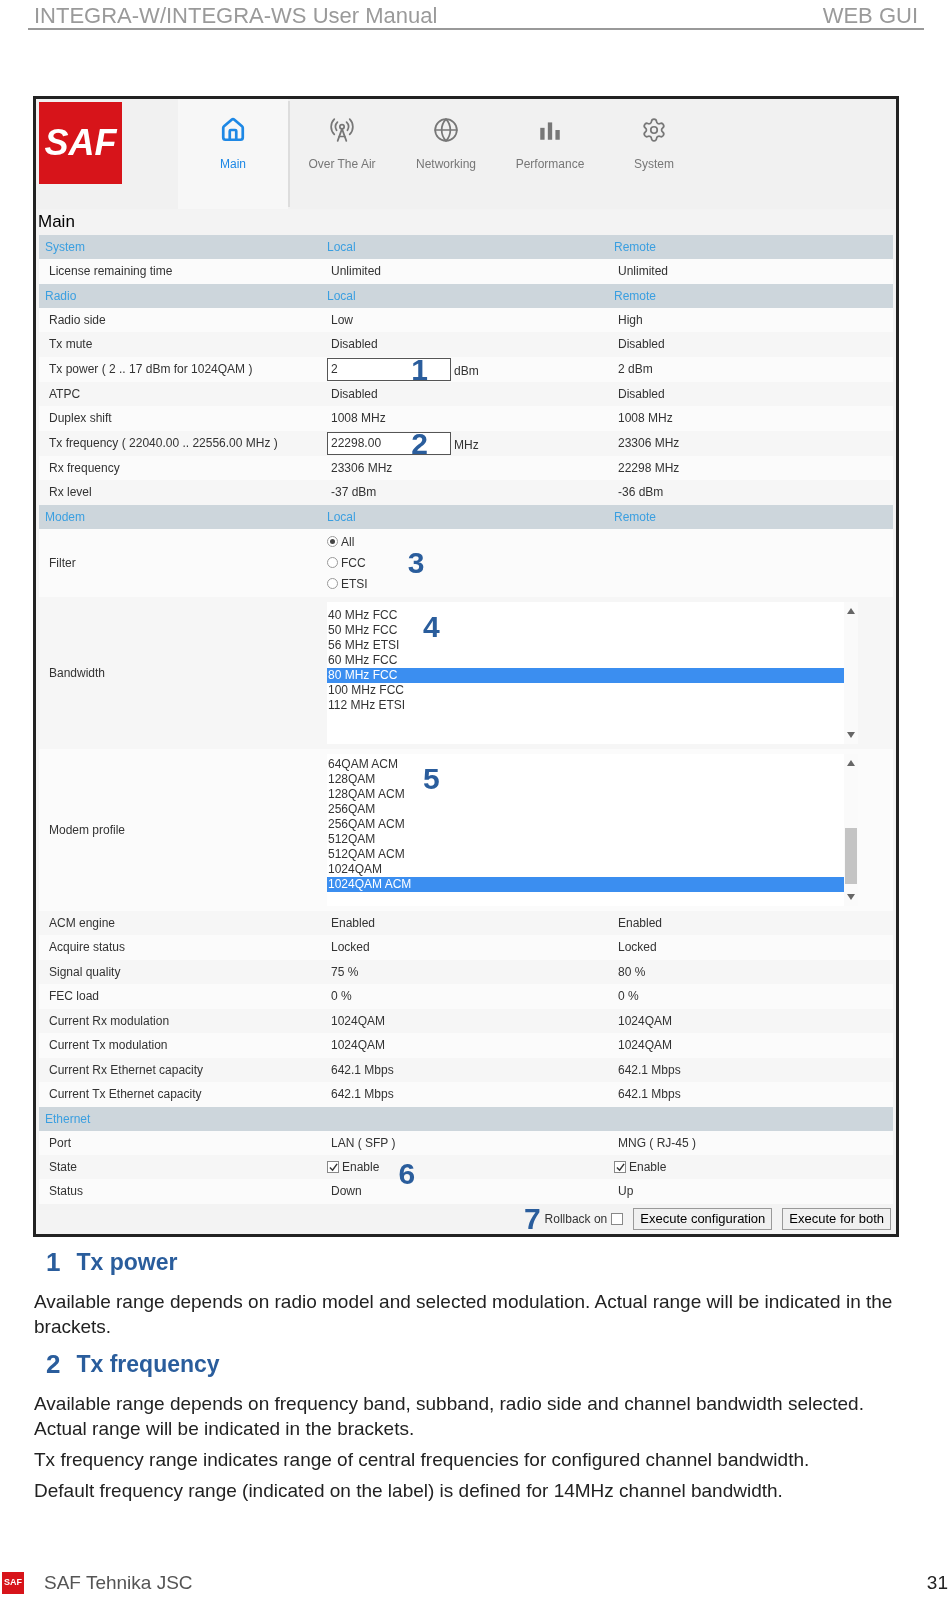  Describe the element at coordinates (236, 16) in the screenshot. I see `manual-title: INTEGRA-W/INTEGRA-WS User Manual` at that location.